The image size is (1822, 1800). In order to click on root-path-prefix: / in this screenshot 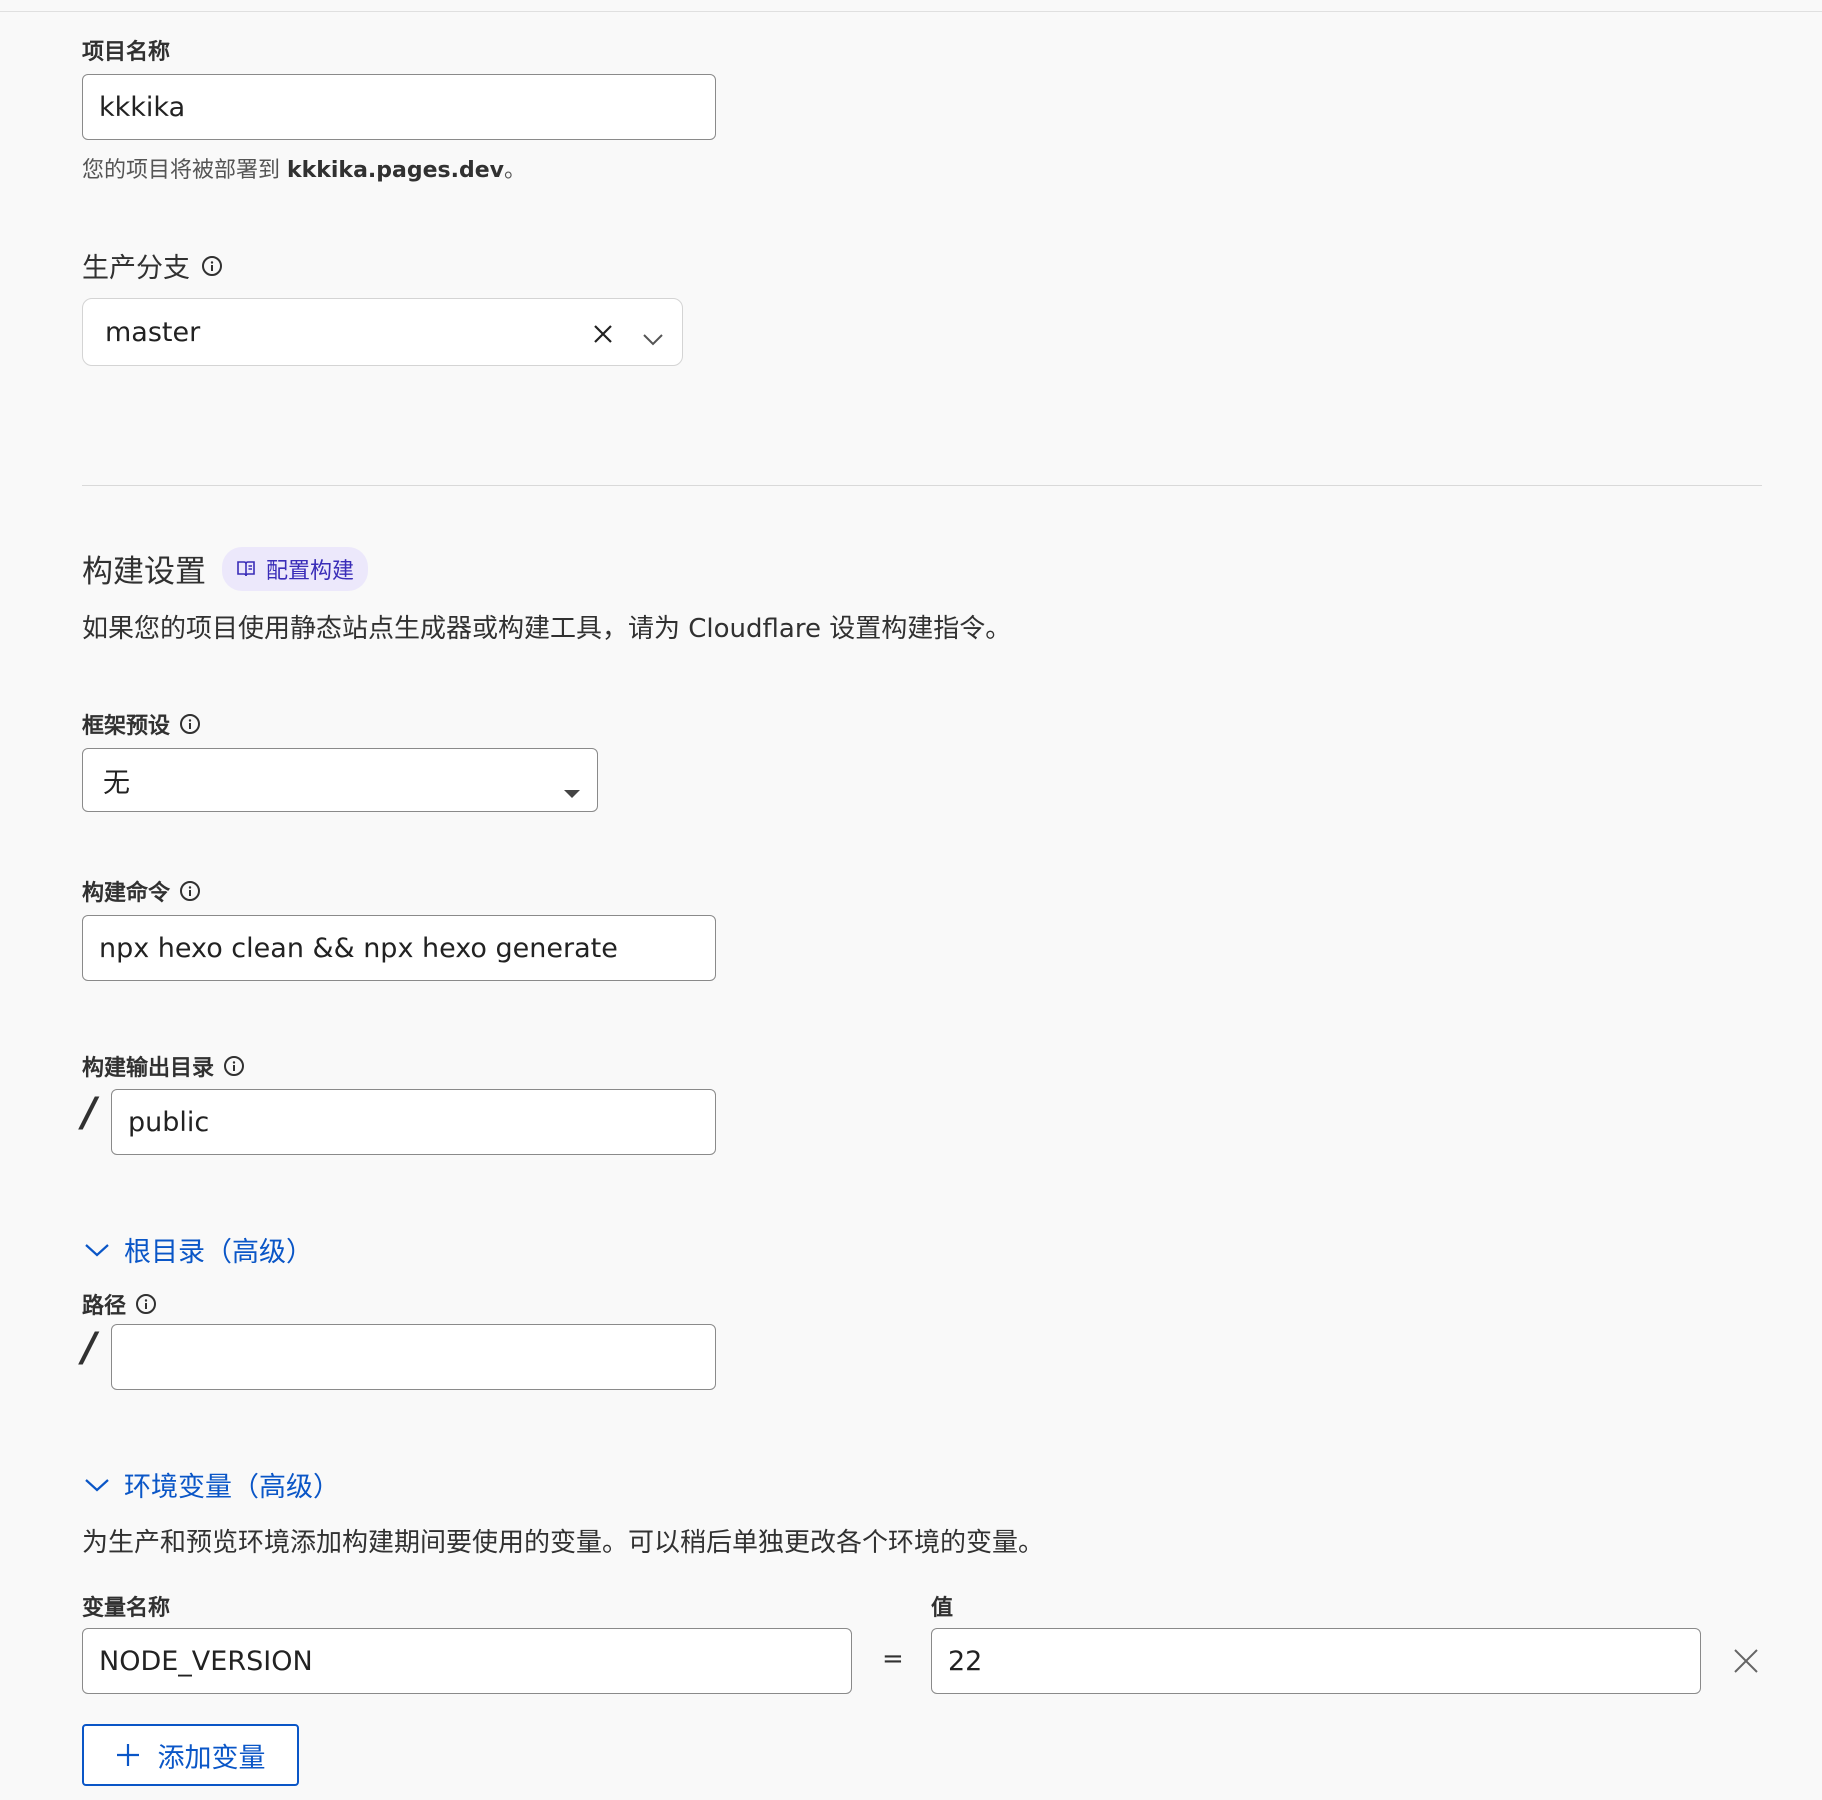, I will do `click(89, 1348)`.